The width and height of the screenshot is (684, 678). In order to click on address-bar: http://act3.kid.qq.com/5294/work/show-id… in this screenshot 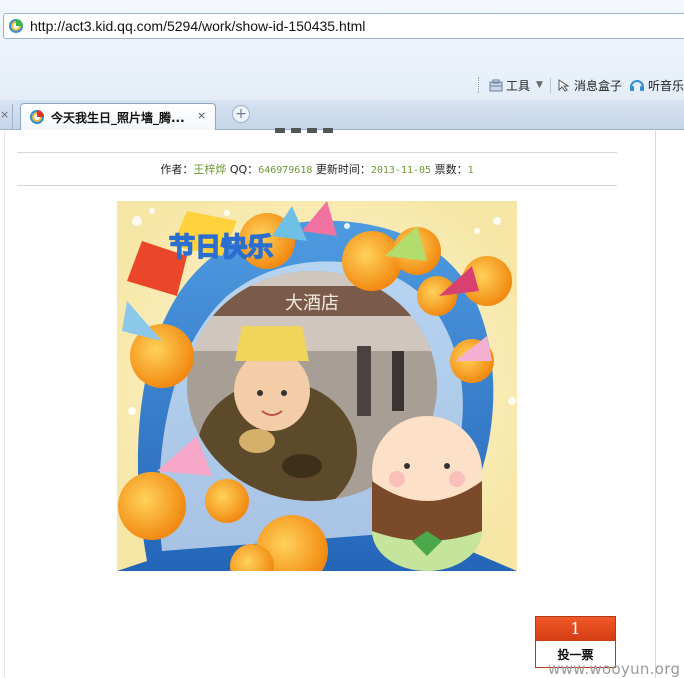, I will do `click(343, 26)`.